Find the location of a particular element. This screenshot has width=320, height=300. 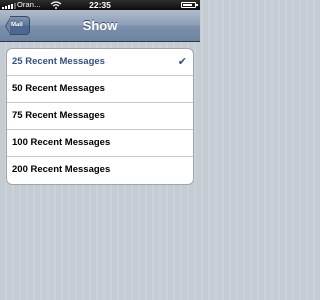

status-bar: Oran... 22:35 is located at coordinates (100, 5).